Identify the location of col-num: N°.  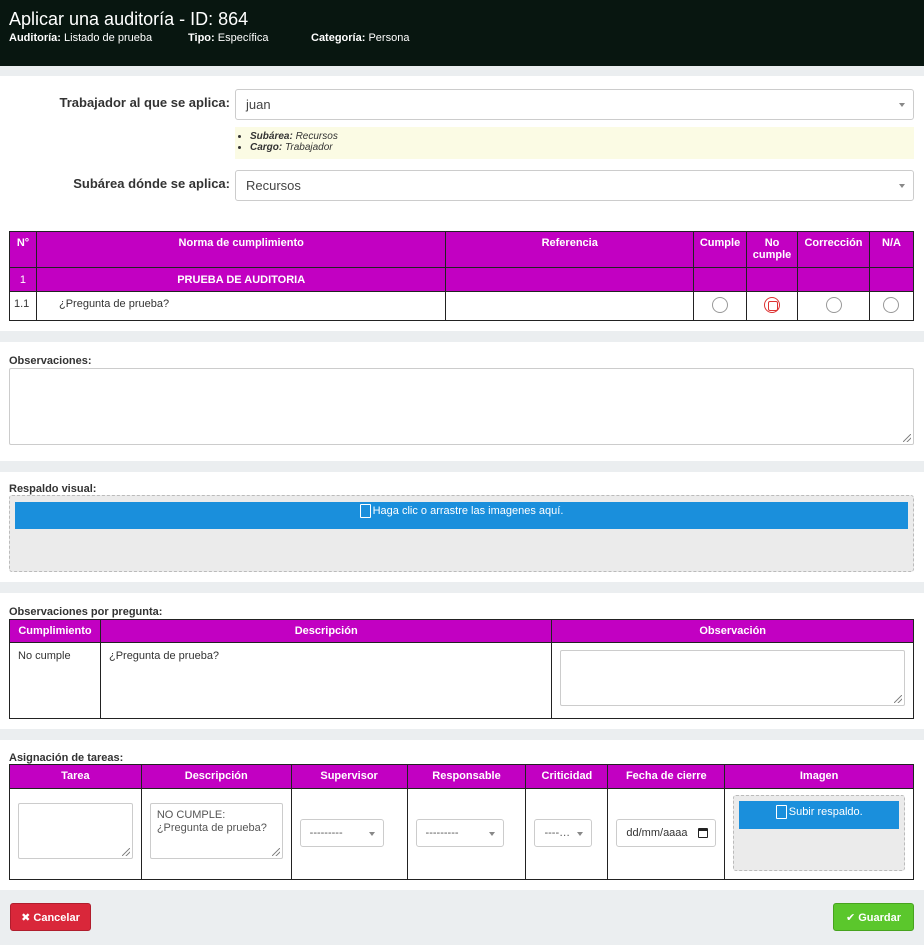
(23, 249).